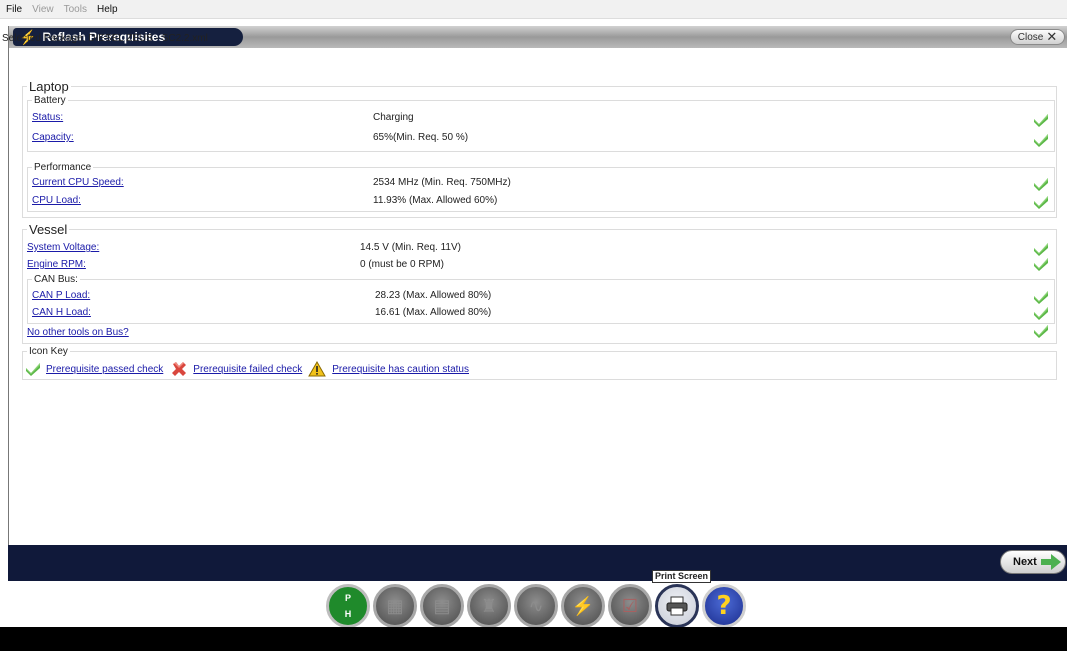 The width and height of the screenshot is (1067, 651). Describe the element at coordinates (49, 86) in the screenshot. I see `laptop-legend: Laptop` at that location.